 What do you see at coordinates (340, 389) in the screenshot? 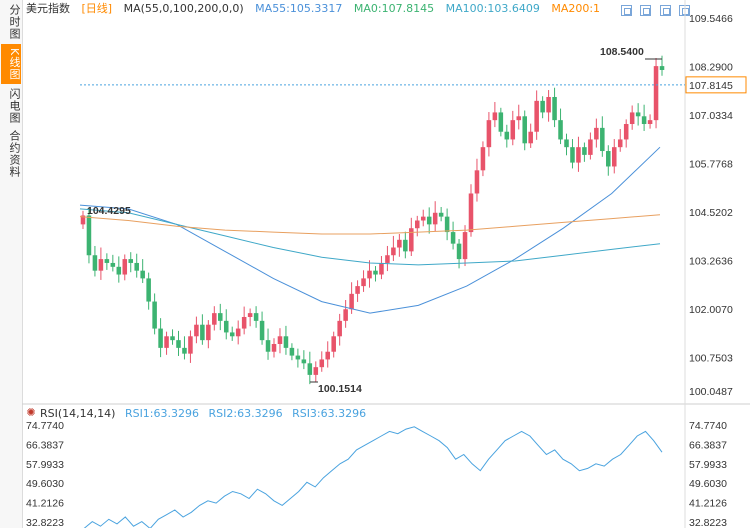
I see `low-price-label: 100.1514` at bounding box center [340, 389].